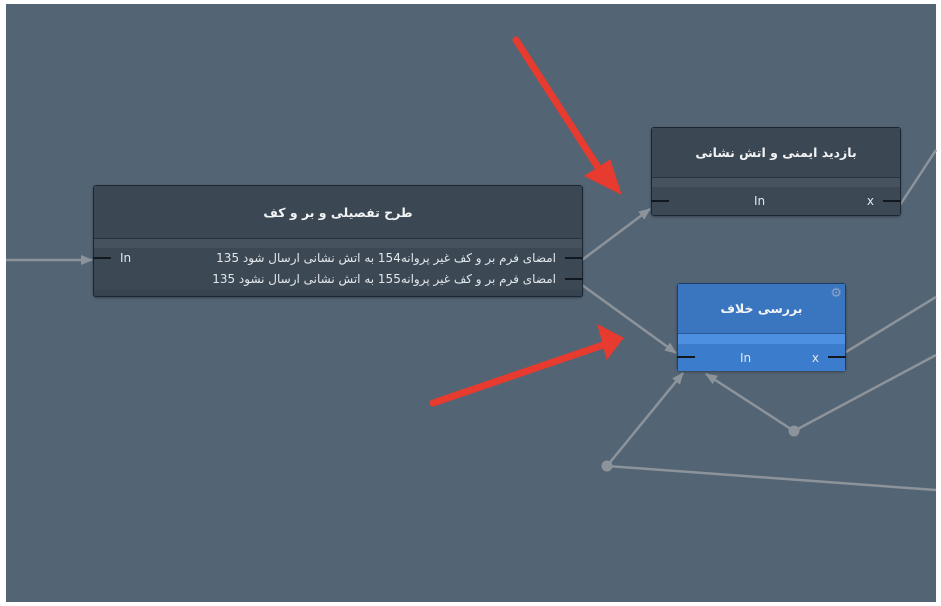  Describe the element at coordinates (338, 212) in the screenshot. I see `node-title: طرح تفصیلی و بر و کف` at that location.